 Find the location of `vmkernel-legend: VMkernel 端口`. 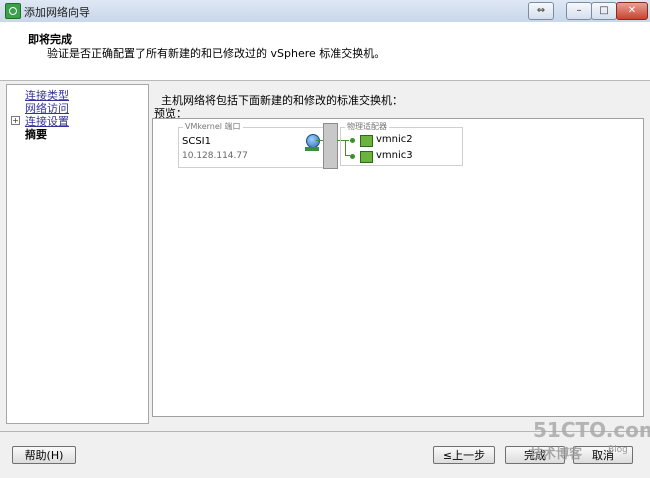

vmkernel-legend: VMkernel 端口 is located at coordinates (213, 126).